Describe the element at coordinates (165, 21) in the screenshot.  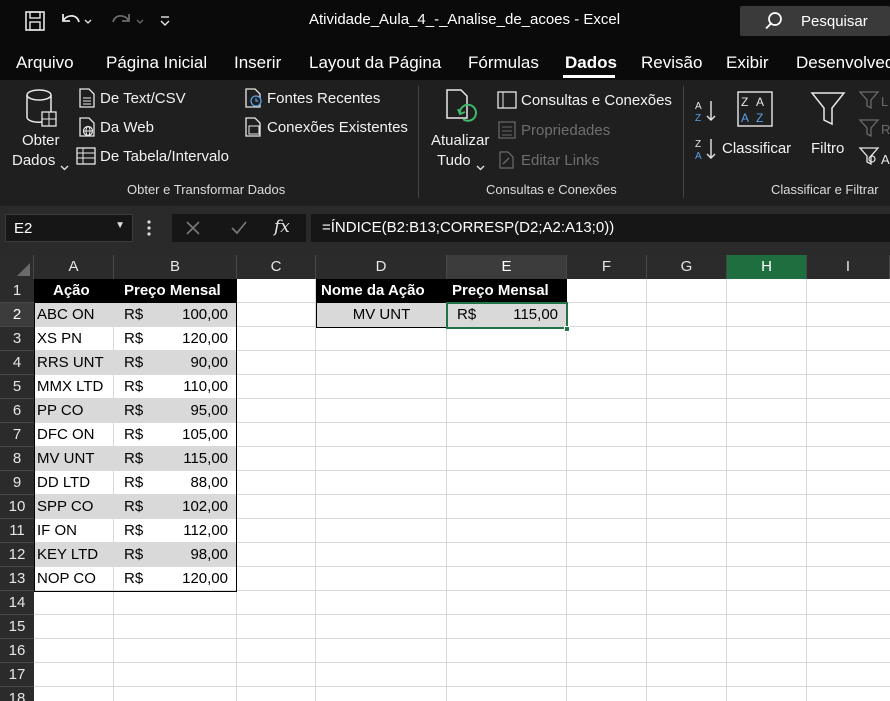
I see `customize-qat-icon` at that location.